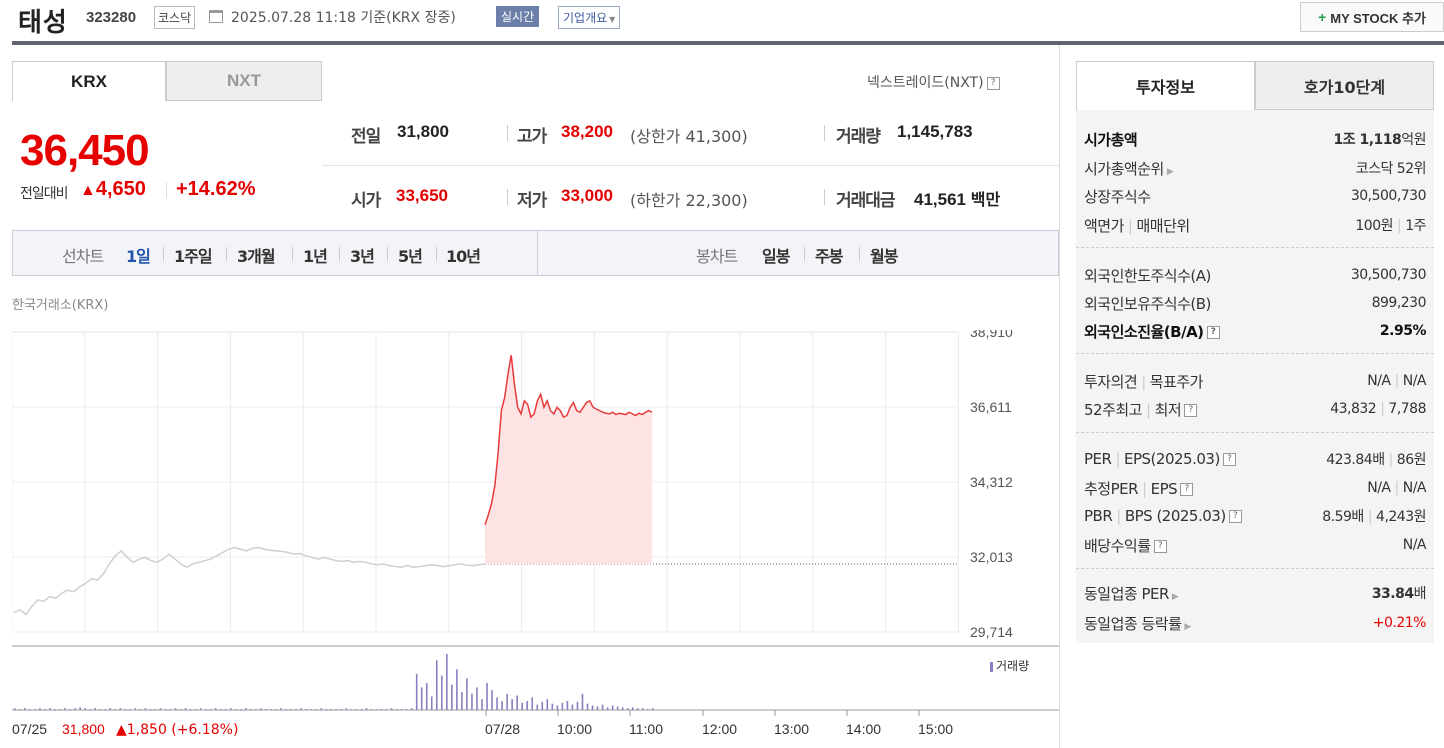  I want to click on change-value: ▲4,650, so click(113, 189).